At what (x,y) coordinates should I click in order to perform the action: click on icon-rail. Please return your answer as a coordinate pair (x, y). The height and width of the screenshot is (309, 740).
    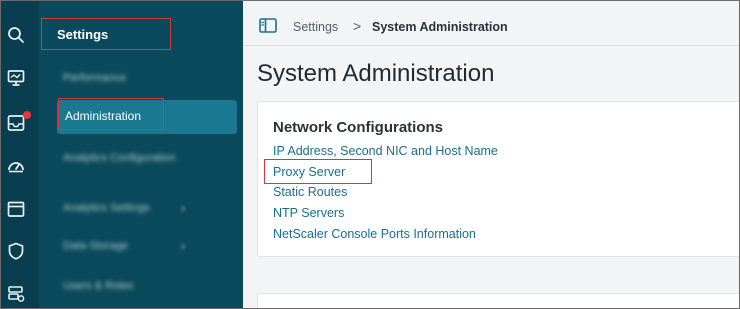
    Looking at the image, I should click on (20, 154).